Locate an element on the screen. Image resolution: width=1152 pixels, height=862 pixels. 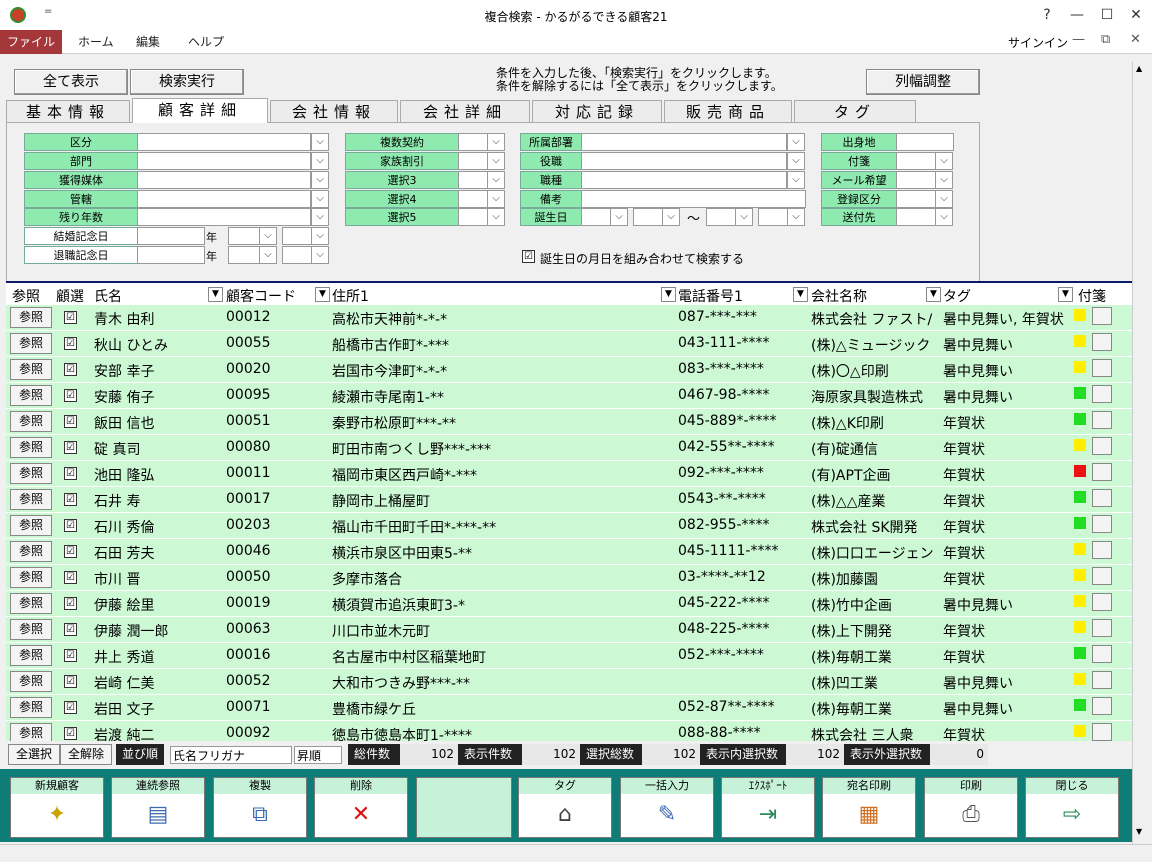
export-button: ｴｸｽﾎﾟｰﾄ ⇥ is located at coordinates (768, 807).